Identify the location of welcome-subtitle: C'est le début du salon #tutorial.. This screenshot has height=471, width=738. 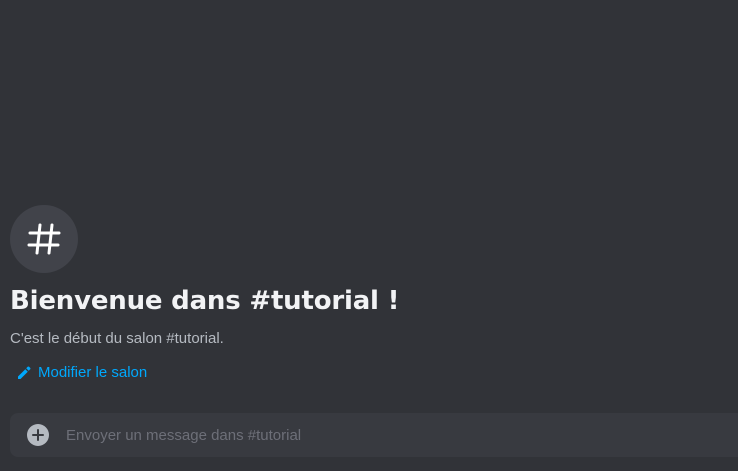
(117, 338).